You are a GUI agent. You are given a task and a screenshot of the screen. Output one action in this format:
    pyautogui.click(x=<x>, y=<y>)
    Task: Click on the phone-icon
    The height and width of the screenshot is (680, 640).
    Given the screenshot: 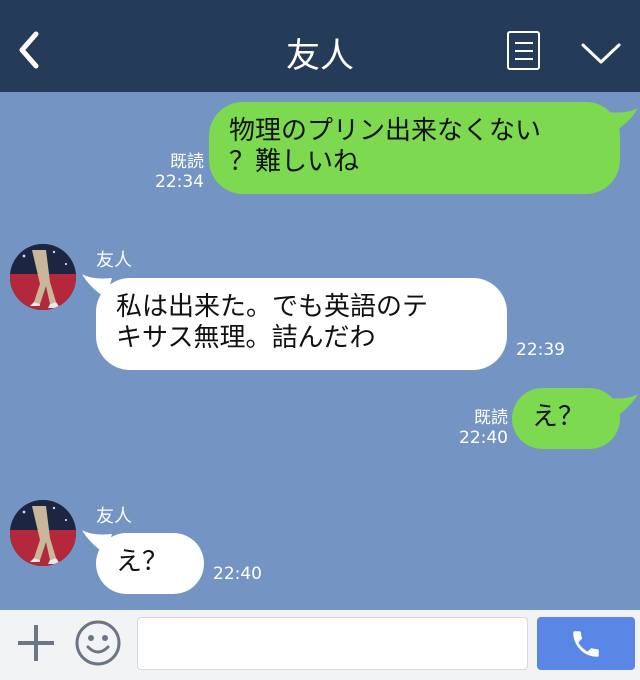 What is the action you would take?
    pyautogui.click(x=586, y=644)
    